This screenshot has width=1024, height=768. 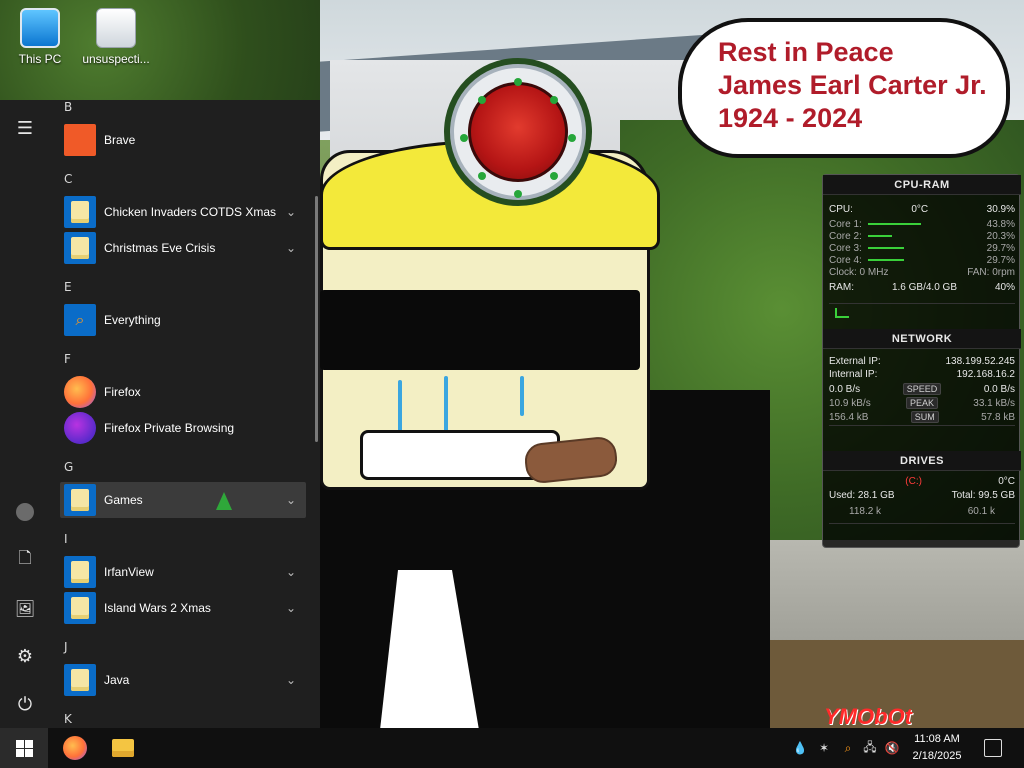 What do you see at coordinates (859, 272) in the screenshot?
I see `cpu-clock: Clock: 0 MHz` at bounding box center [859, 272].